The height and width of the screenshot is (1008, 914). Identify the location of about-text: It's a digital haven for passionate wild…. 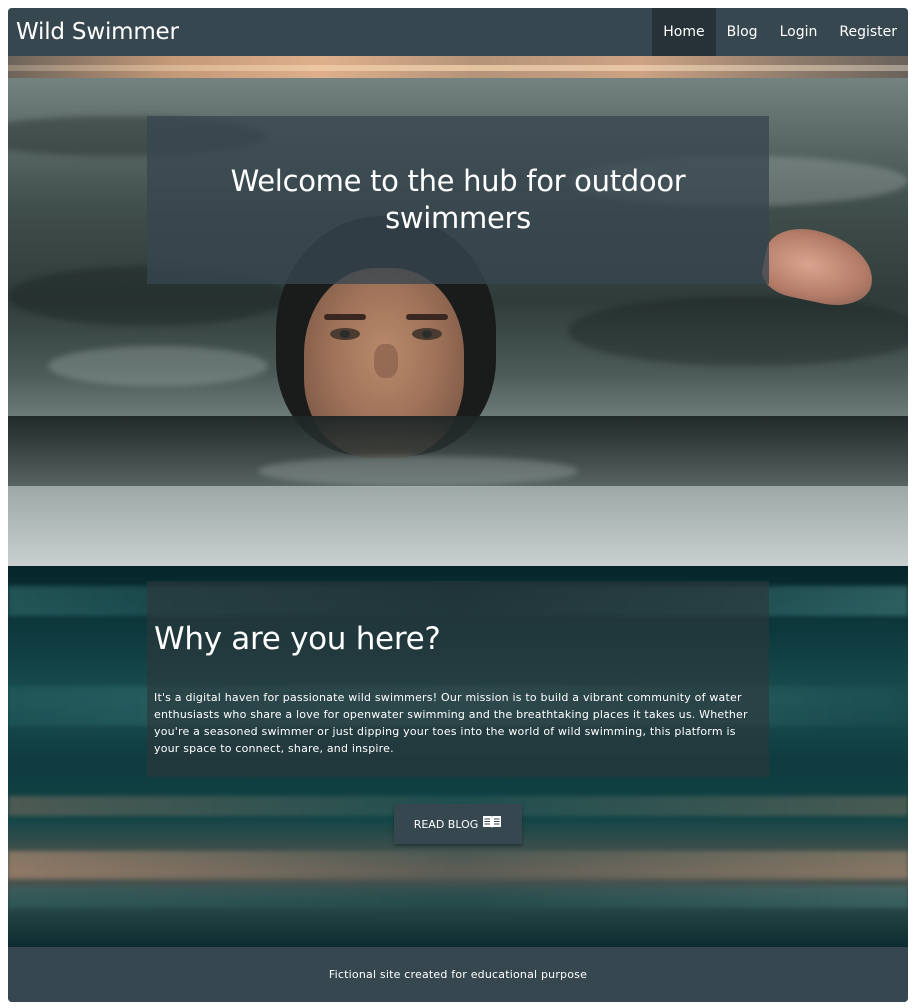
(451, 723).